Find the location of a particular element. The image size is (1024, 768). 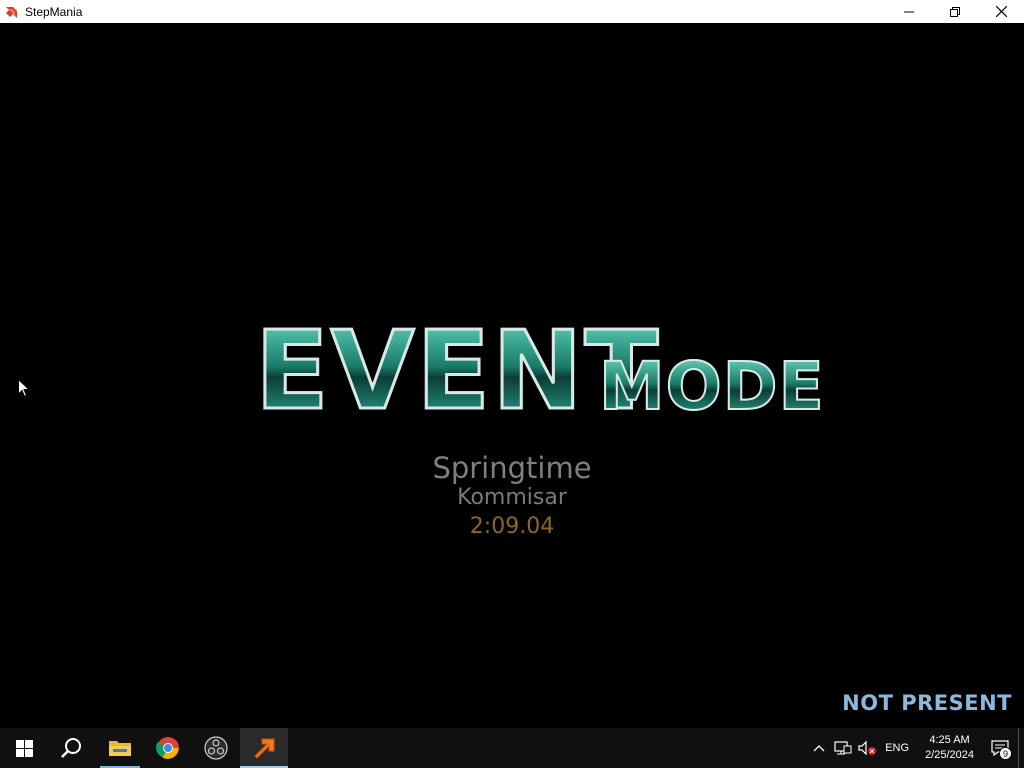

show-hidden-icons-button is located at coordinates (819, 748).